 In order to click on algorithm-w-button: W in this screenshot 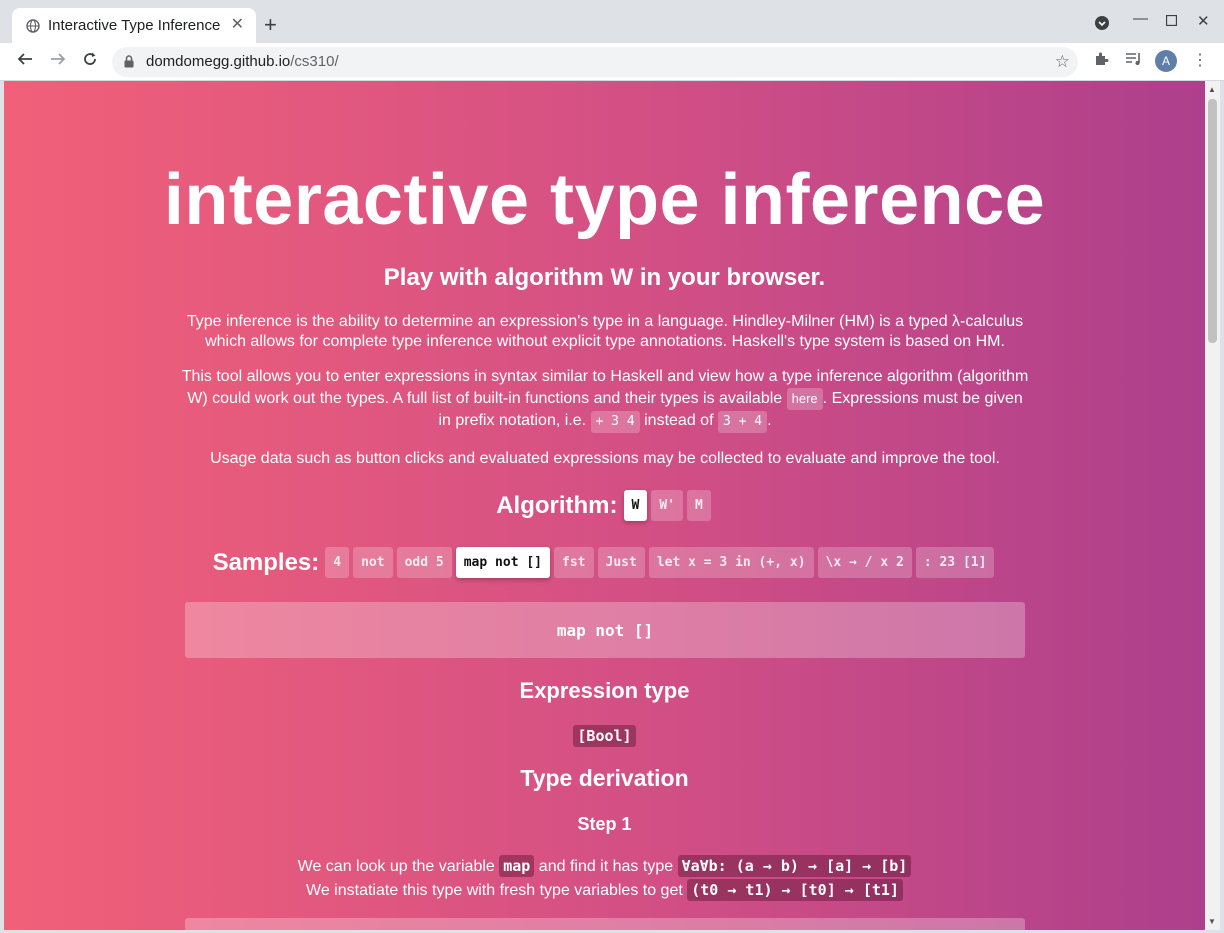, I will do `click(635, 505)`.